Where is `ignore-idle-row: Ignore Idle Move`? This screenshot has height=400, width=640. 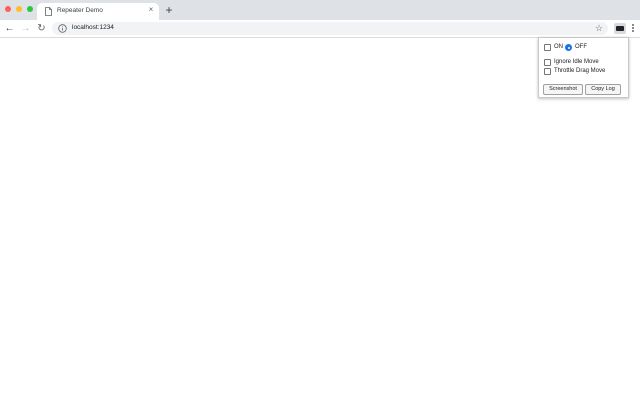
ignore-idle-row: Ignore Idle Move is located at coordinates (584, 62).